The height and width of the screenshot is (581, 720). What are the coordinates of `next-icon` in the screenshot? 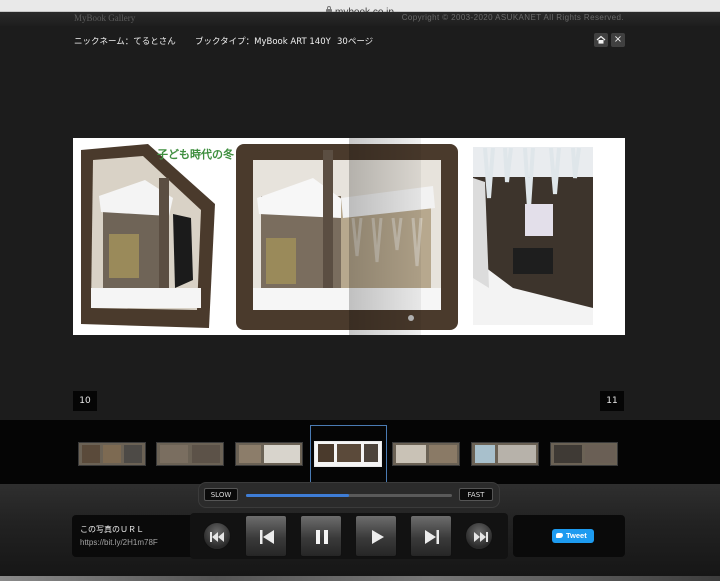 It's located at (432, 537).